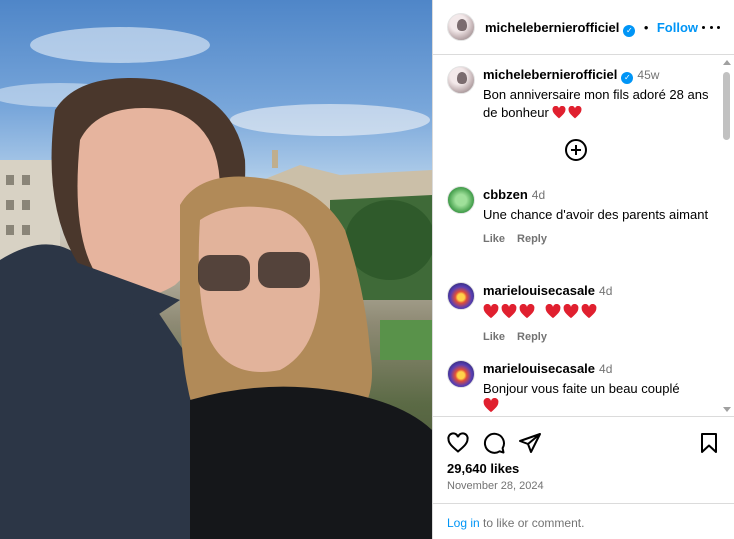 The height and width of the screenshot is (539, 734). What do you see at coordinates (505, 194) in the screenshot?
I see `commenter-username: cbbzen` at bounding box center [505, 194].